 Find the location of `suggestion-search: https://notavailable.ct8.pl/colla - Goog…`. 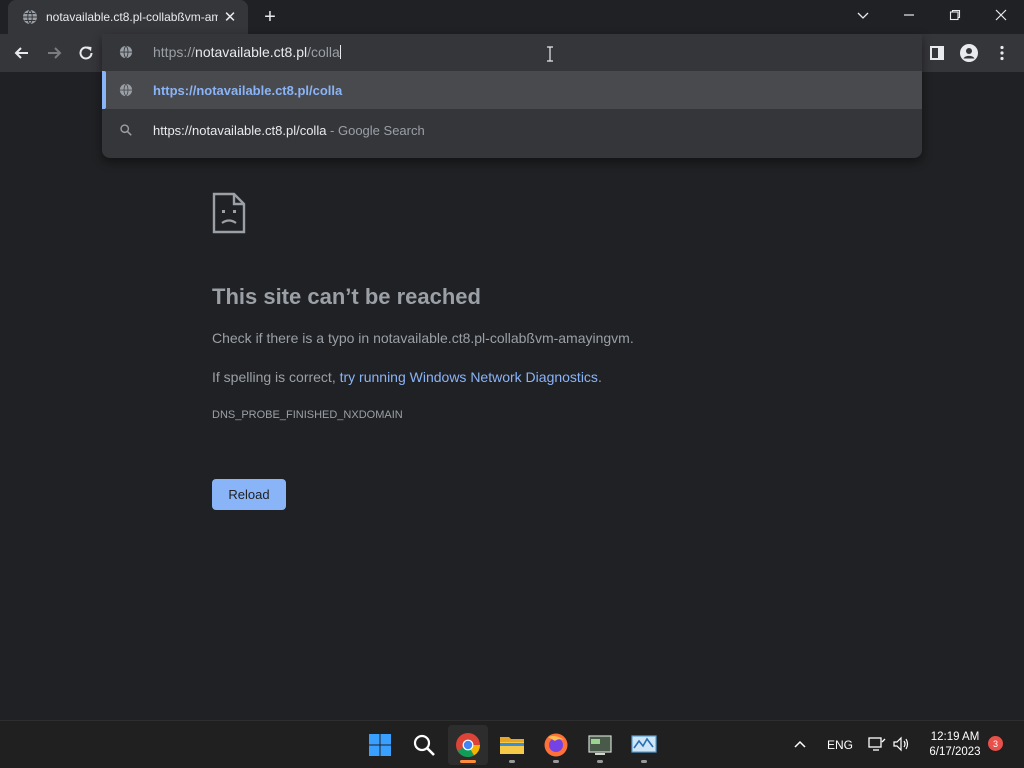

suggestion-search: https://notavailable.ct8.pl/colla - Goog… is located at coordinates (512, 130).